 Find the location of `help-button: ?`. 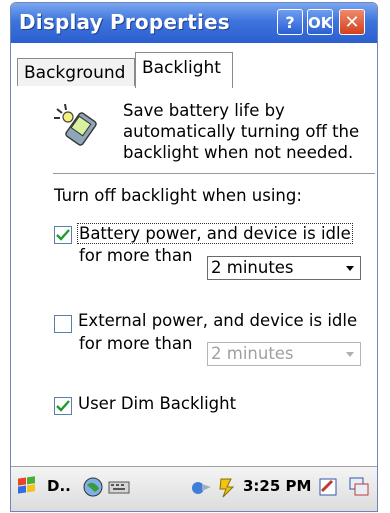

help-button: ? is located at coordinates (290, 22).